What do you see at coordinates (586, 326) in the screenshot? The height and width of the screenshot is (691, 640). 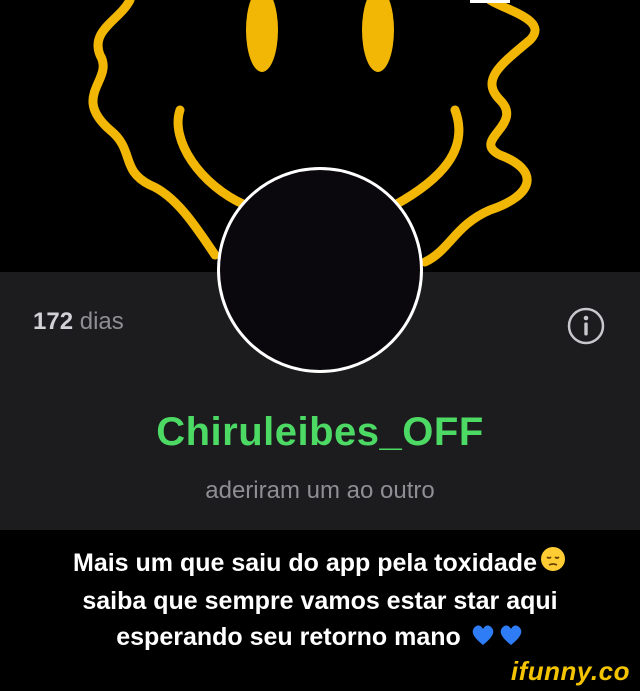 I see `info-icon` at bounding box center [586, 326].